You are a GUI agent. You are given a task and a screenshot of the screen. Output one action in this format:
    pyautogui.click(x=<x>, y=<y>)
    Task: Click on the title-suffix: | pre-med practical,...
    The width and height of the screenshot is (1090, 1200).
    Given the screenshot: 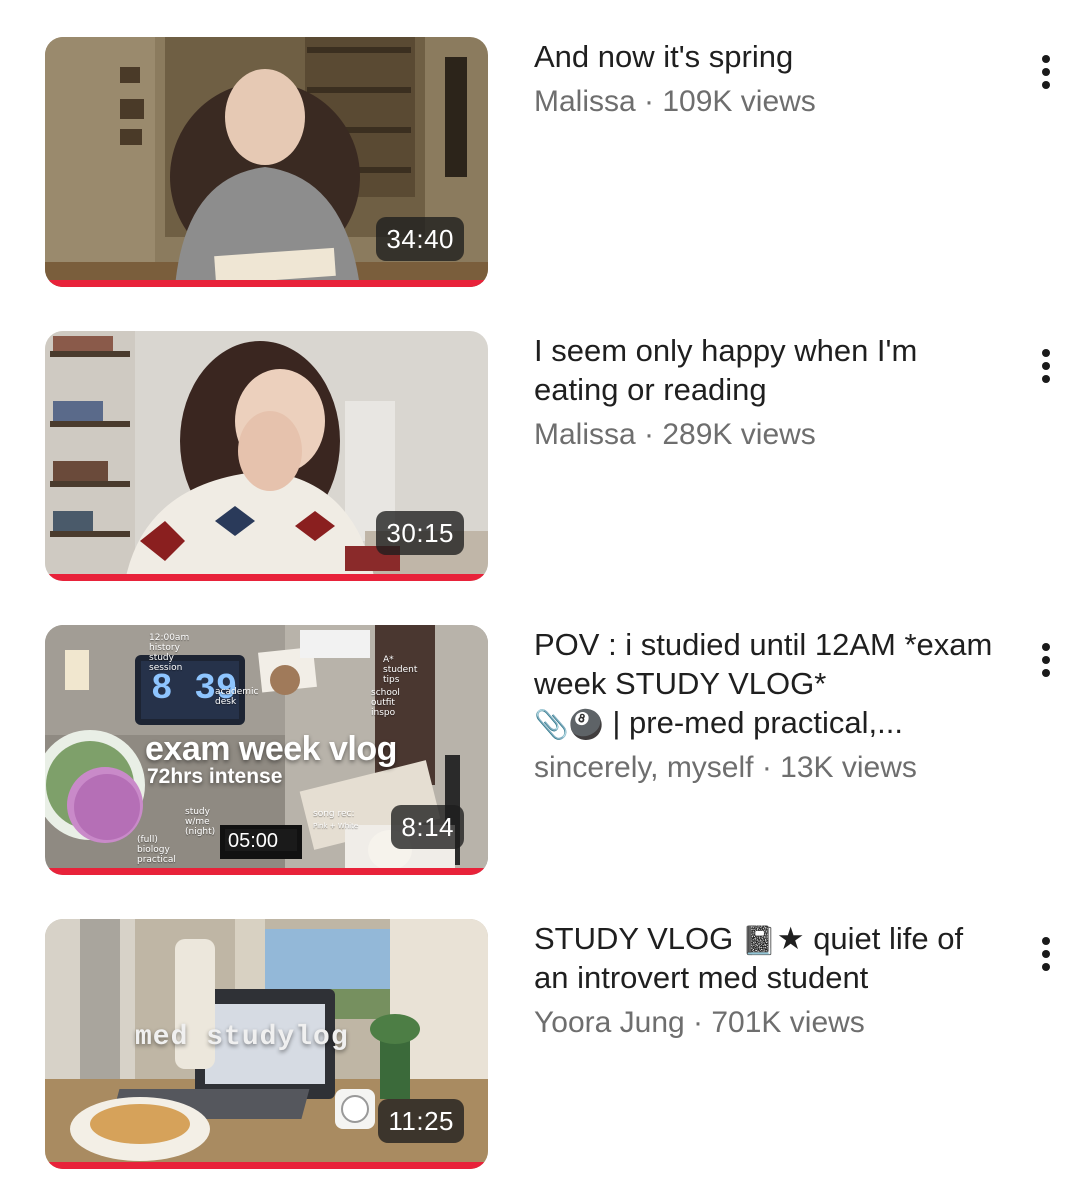 What is the action you would take?
    pyautogui.click(x=757, y=722)
    